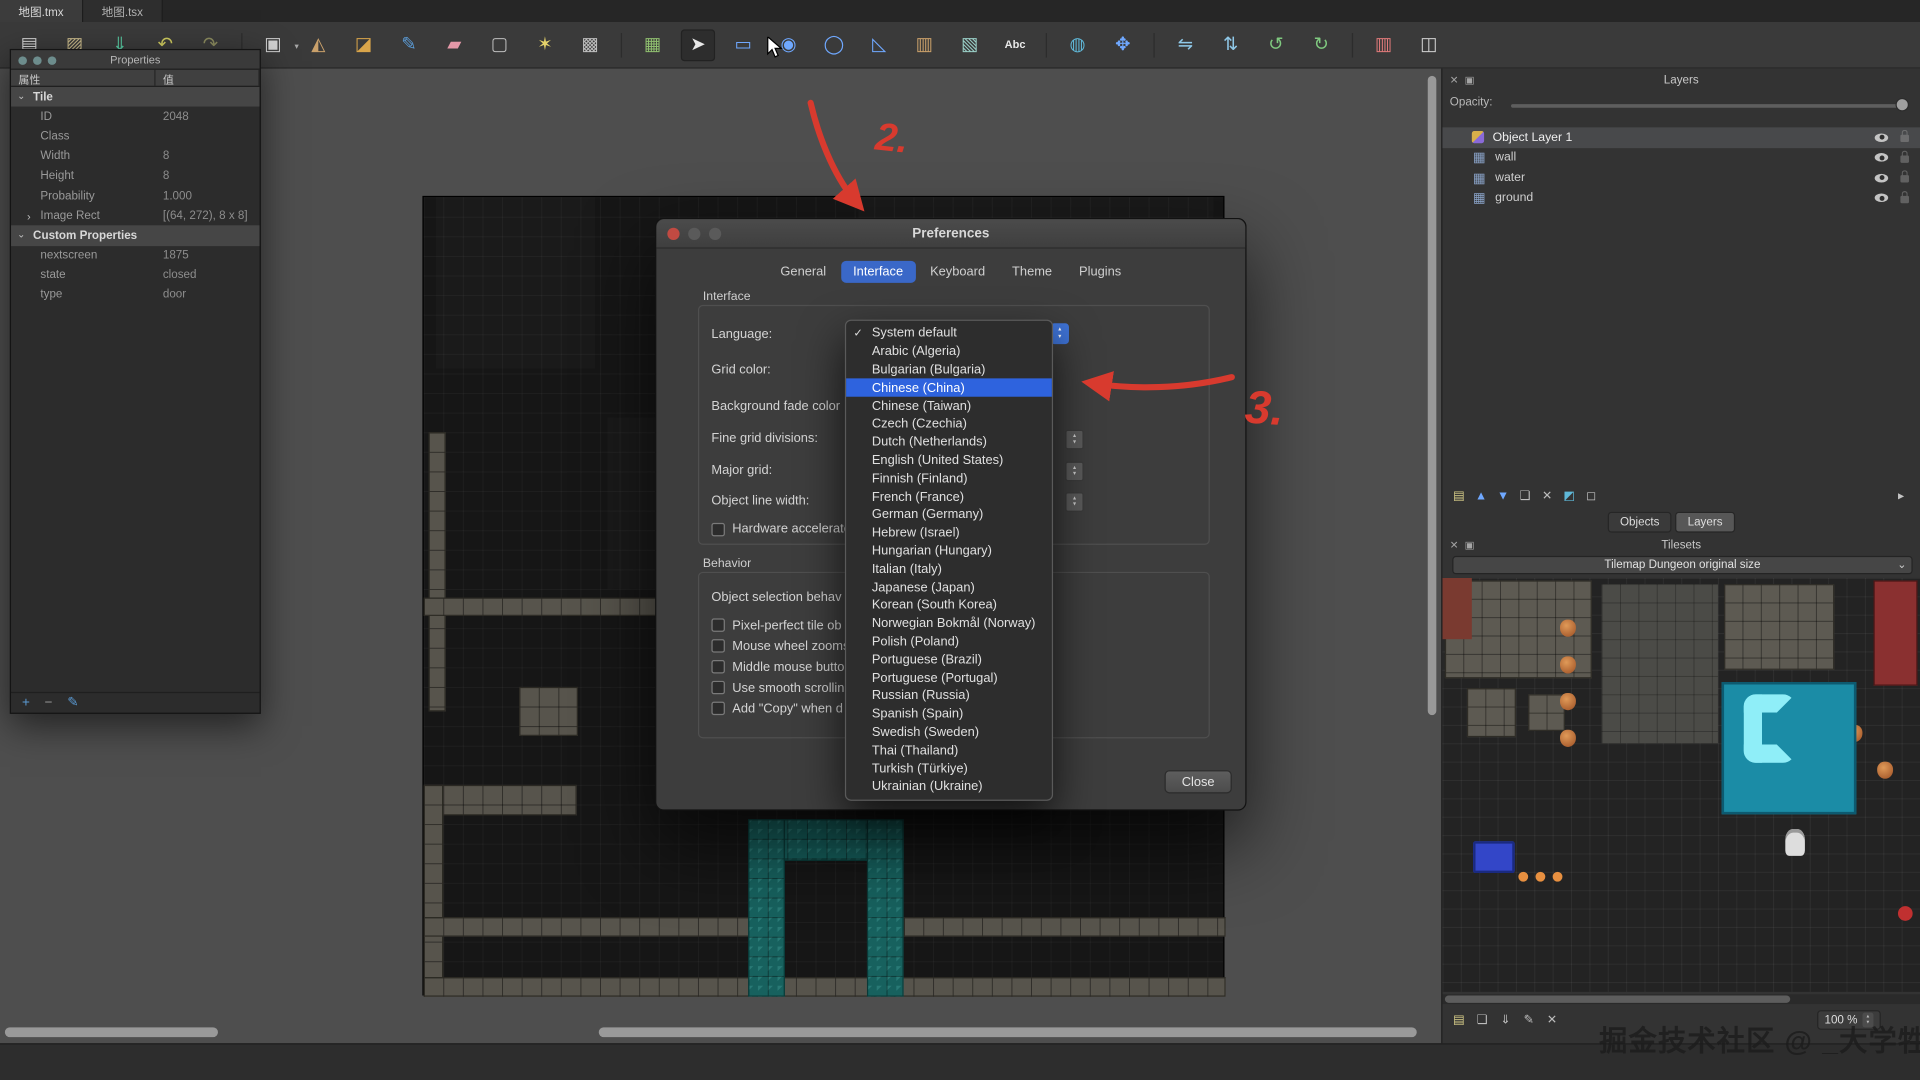  Describe the element at coordinates (318, 45) in the screenshot. I see `terrain-brush-tool: ◭` at that location.